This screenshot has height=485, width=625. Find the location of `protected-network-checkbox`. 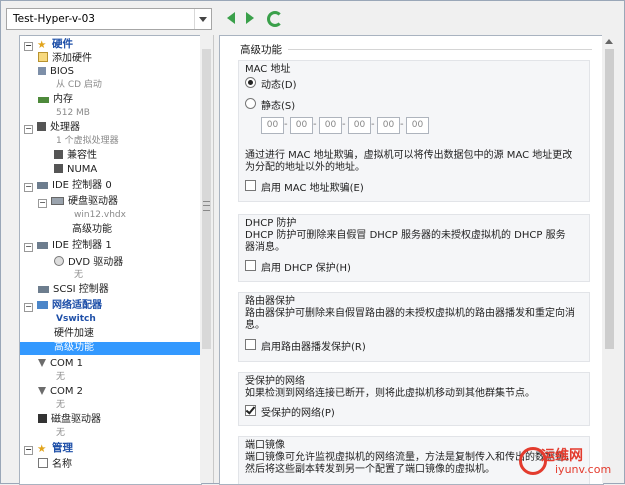

protected-network-checkbox is located at coordinates (250, 410).